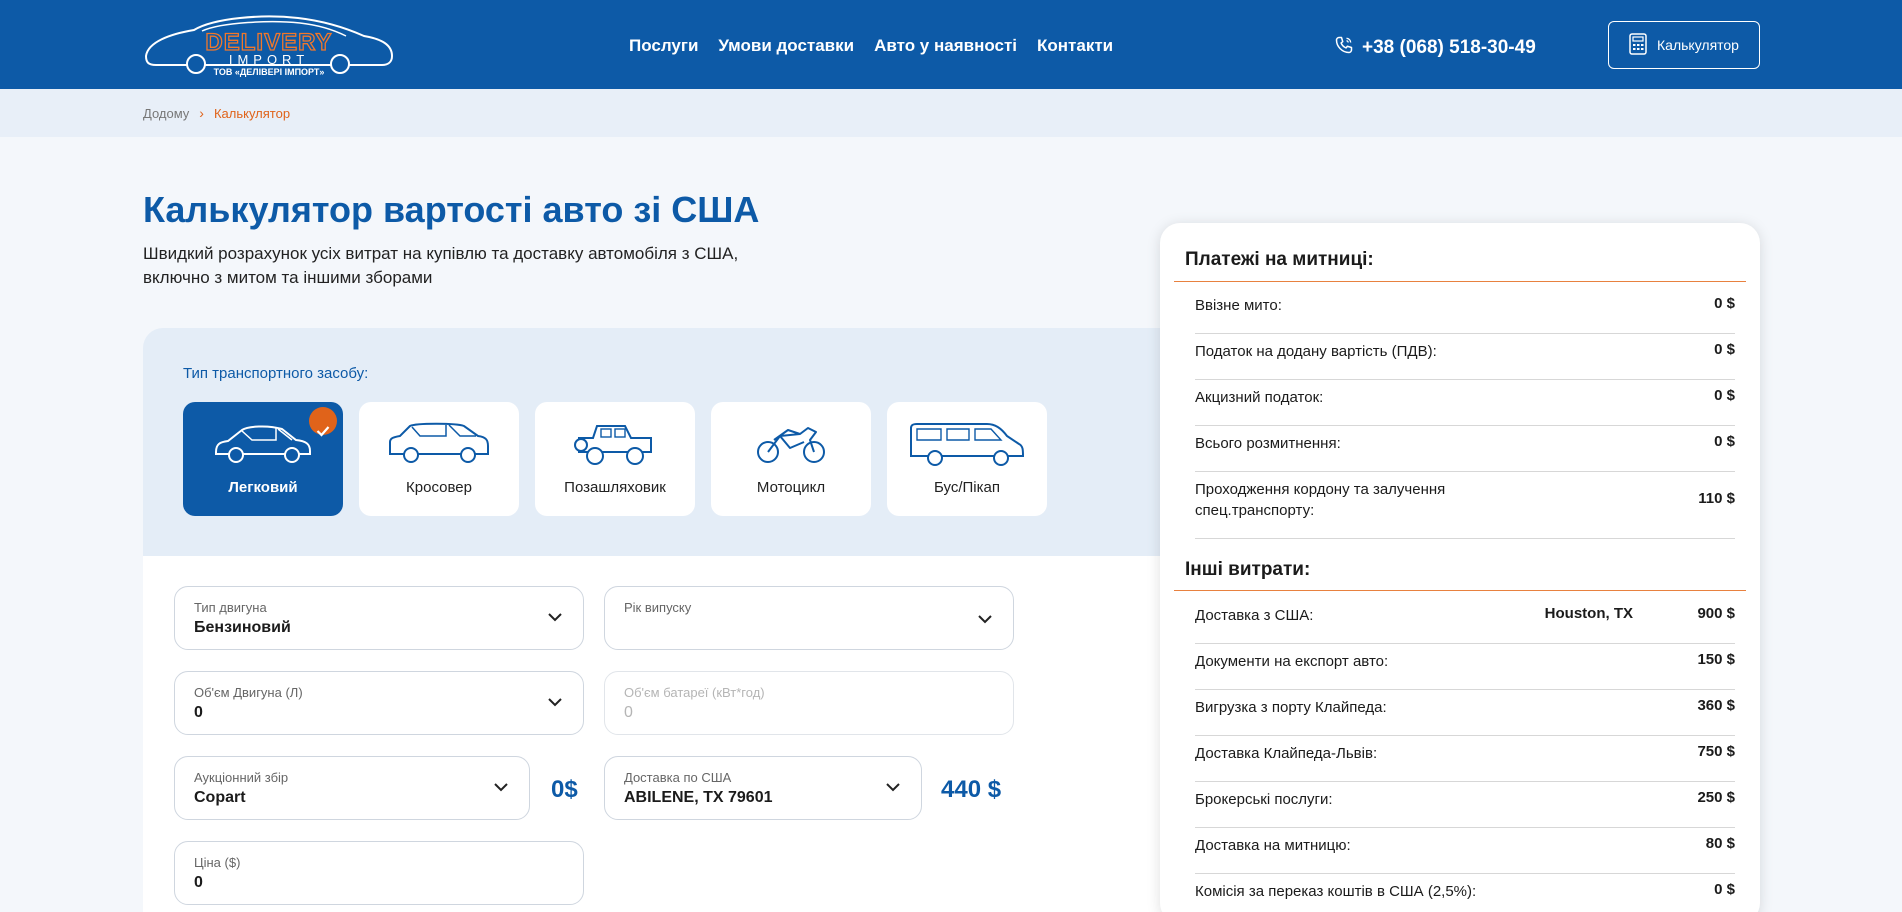 The width and height of the screenshot is (1902, 912). I want to click on customs-row-total: Всього розмитнення: 0 $, so click(1465, 452).